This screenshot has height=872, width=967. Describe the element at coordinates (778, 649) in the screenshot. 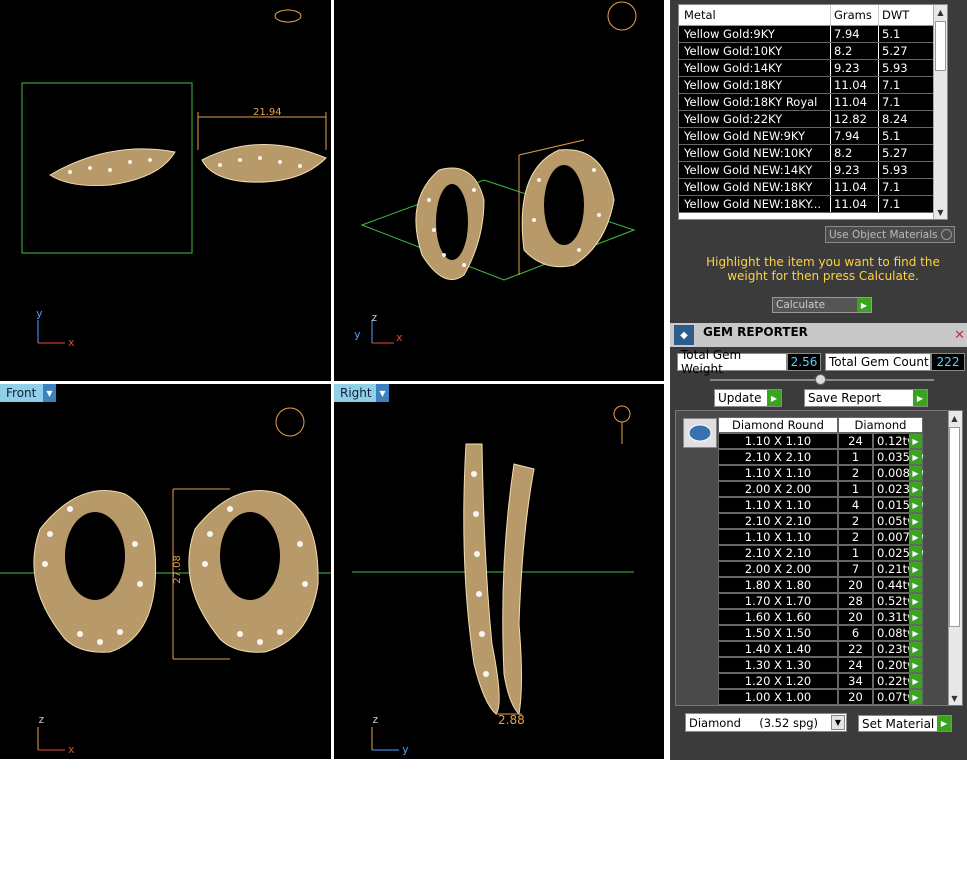

I see `gem-size-cell: 1.40 X 1.40` at that location.